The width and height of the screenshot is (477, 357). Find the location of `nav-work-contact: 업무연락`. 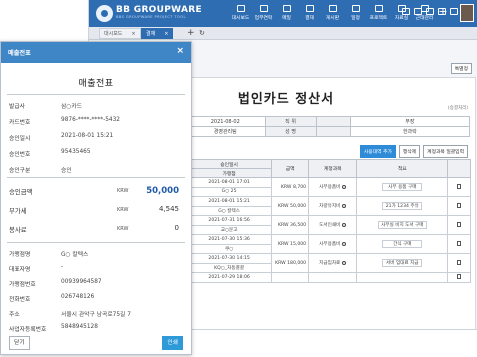

nav-work-contact: 업무연락 is located at coordinates (263, 14).